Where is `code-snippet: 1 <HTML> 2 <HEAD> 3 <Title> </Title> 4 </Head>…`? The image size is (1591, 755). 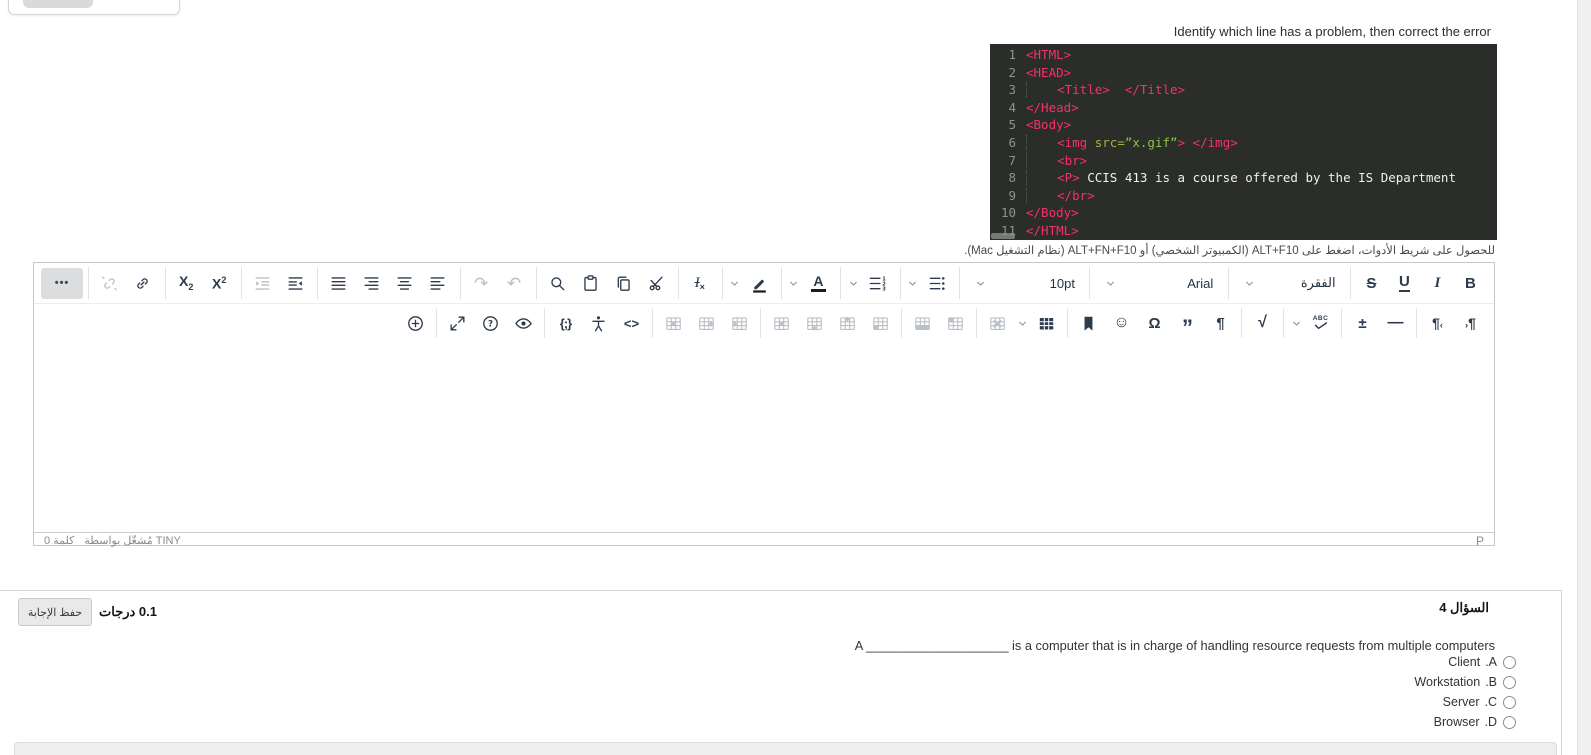
code-snippet: 1 <HTML> 2 <HEAD> 3 <Title> </Title> 4 </Head>… is located at coordinates (1243, 142).